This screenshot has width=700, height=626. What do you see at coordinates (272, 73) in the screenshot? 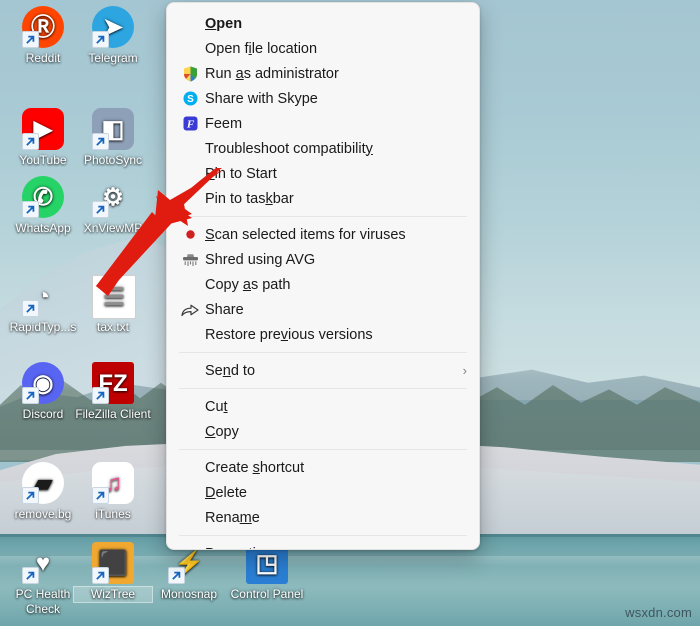
I see `menu-item-label: Run as administrator` at bounding box center [272, 73].